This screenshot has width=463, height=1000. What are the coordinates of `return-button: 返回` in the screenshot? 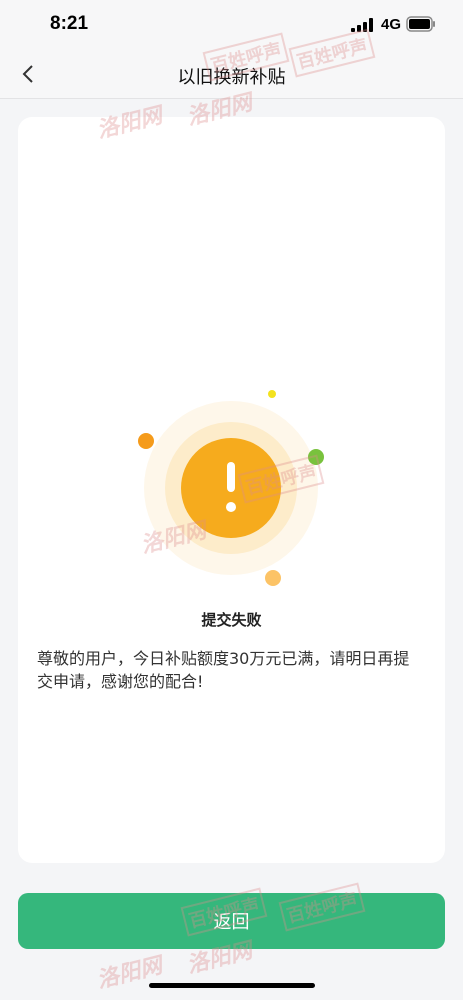 It's located at (231, 921).